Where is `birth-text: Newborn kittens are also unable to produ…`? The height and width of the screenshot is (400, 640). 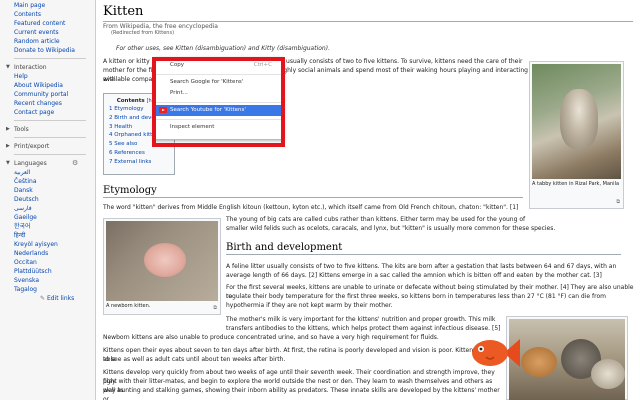 birth-text: Newborn kittens are also unable to produ… is located at coordinates (271, 337).